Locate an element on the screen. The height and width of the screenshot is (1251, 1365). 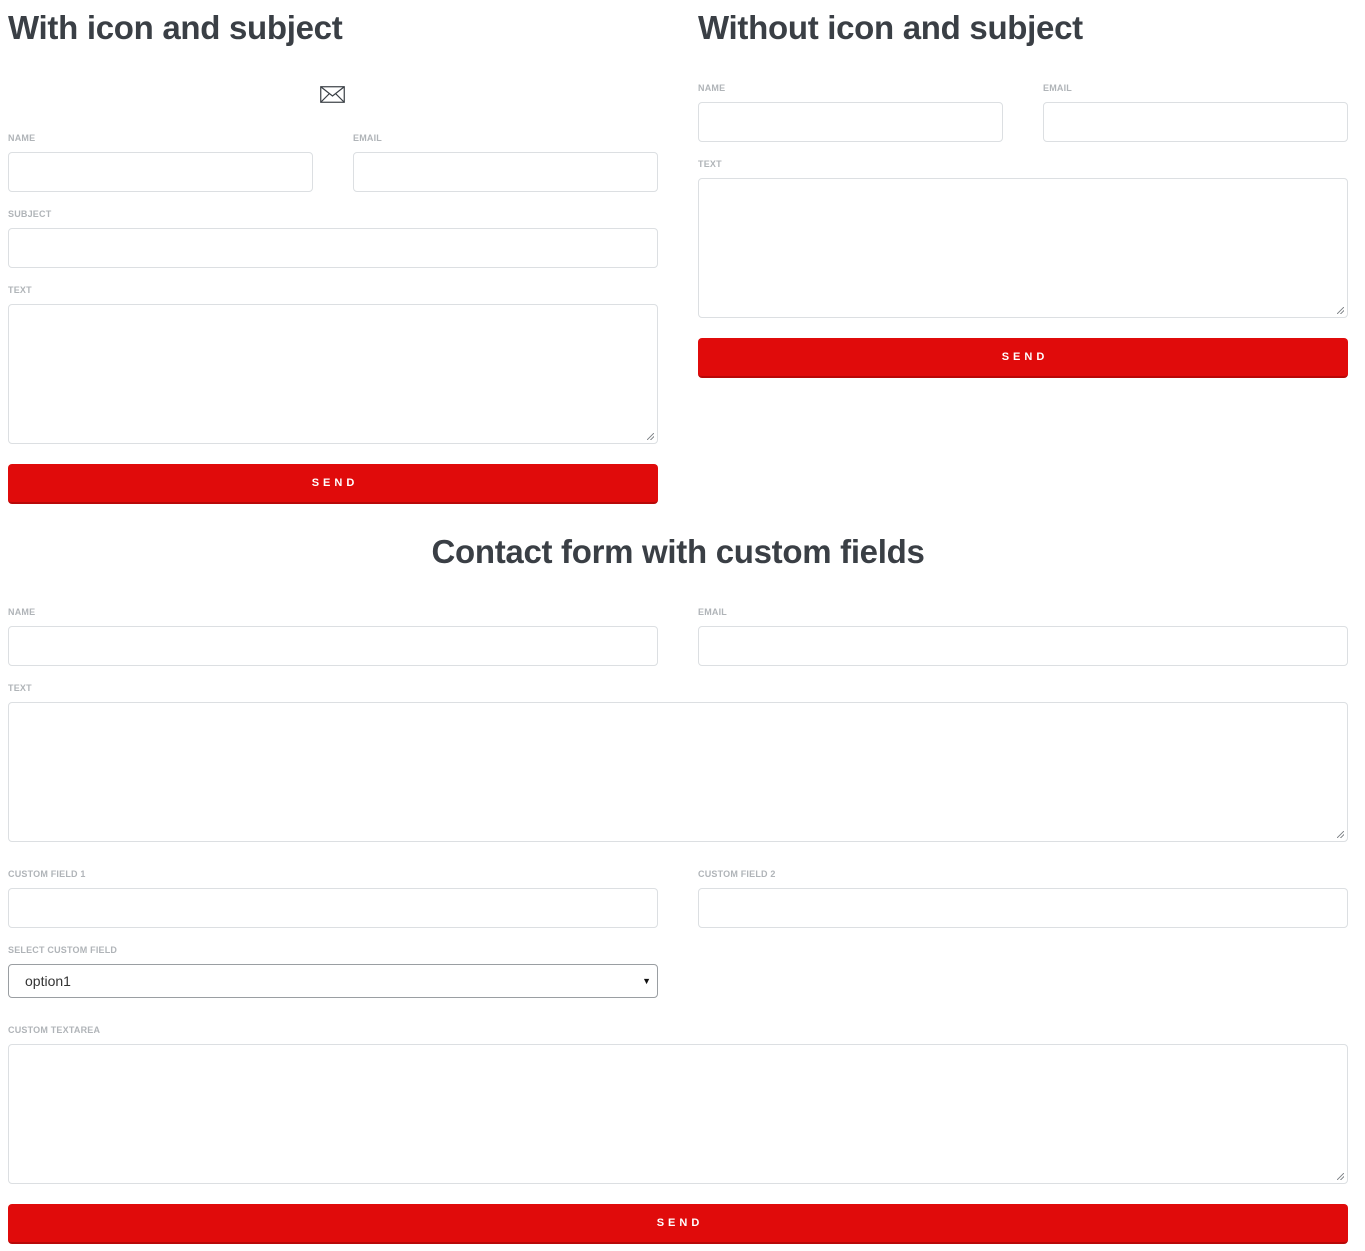
form3-send-label: SEND is located at coordinates (680, 1223).